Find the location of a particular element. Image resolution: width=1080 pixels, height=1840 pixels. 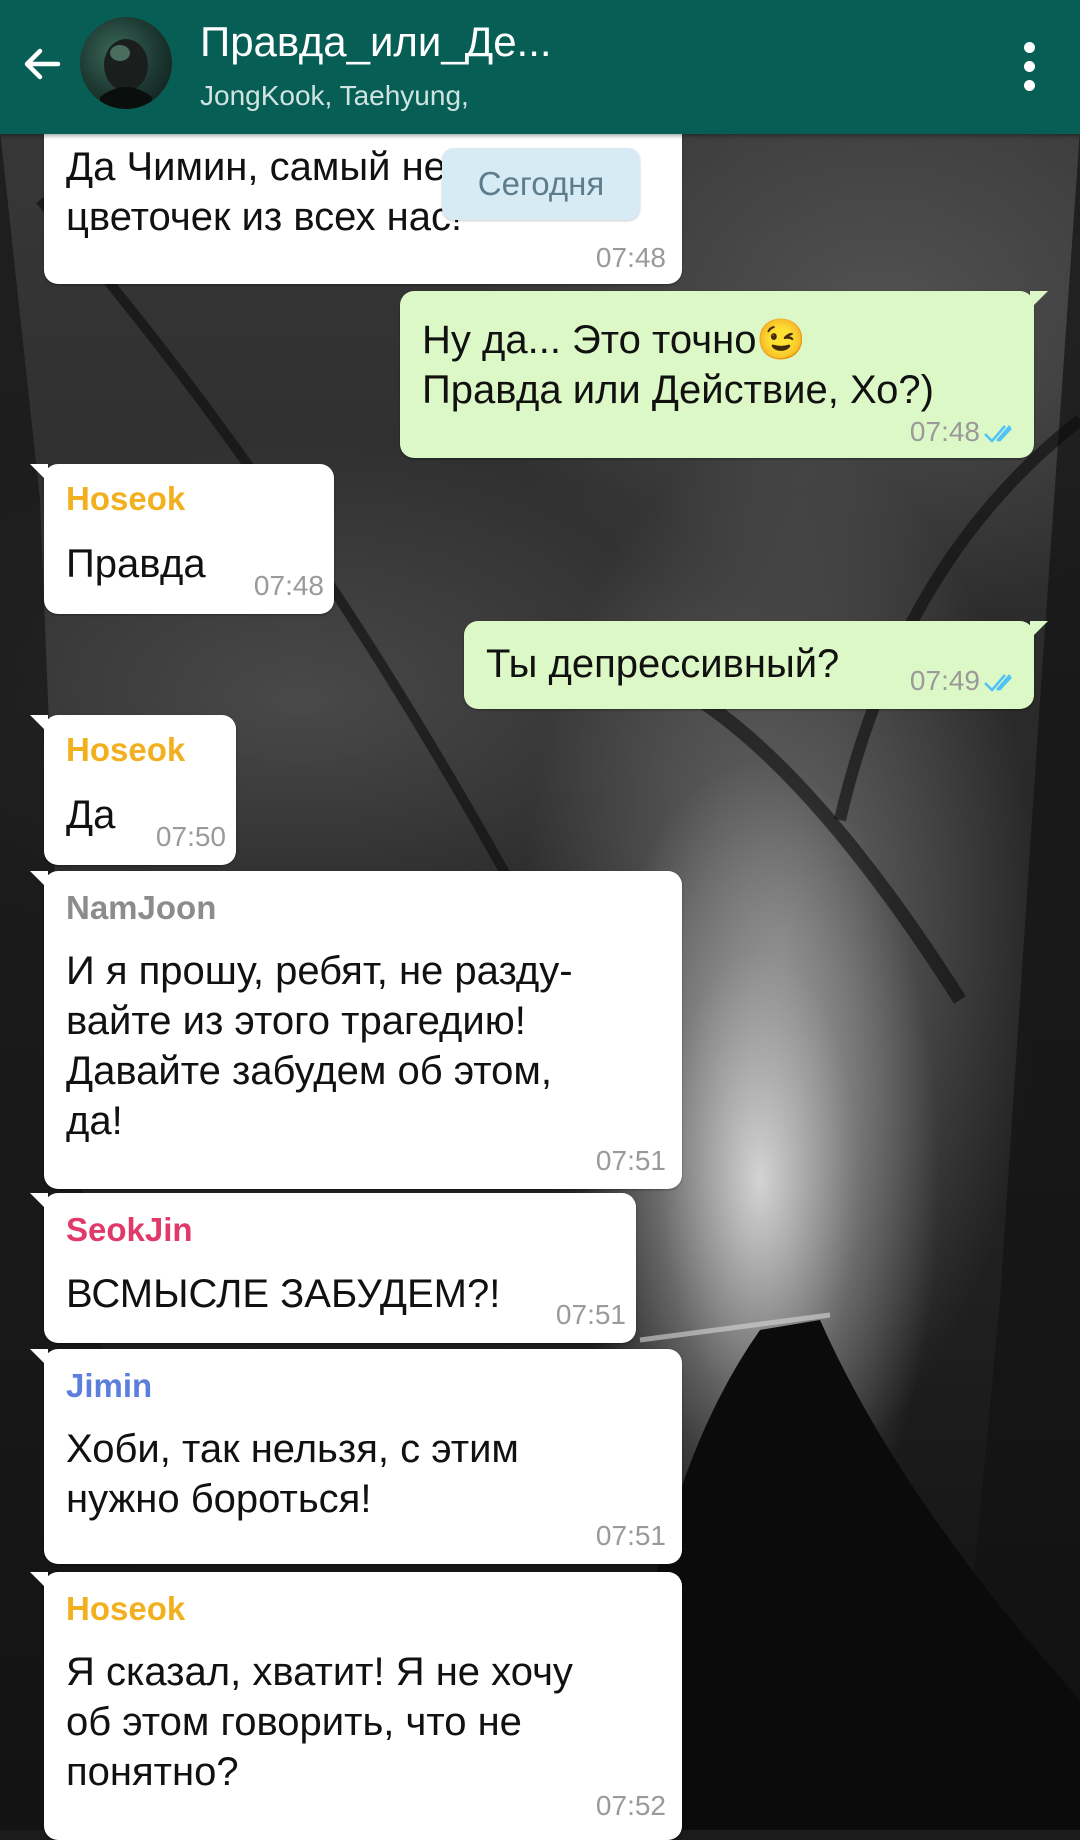

message-time: 07:52 is located at coordinates (630, 1805).